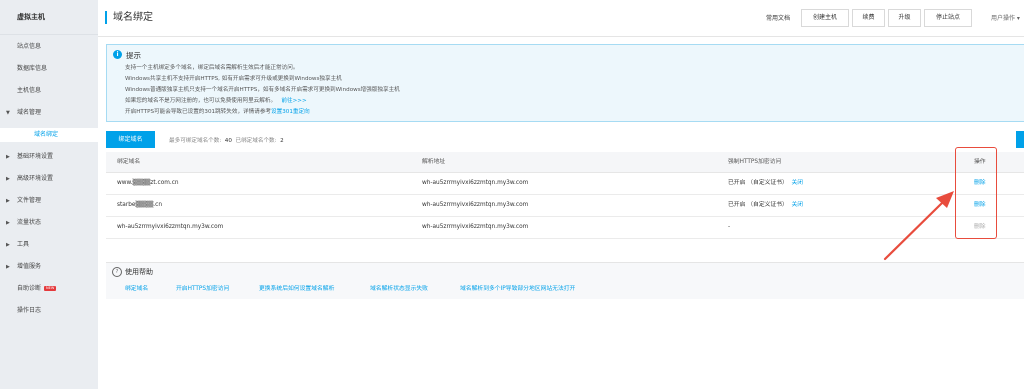 This screenshot has height=389, width=1024. Describe the element at coordinates (1020, 139) in the screenshot. I see `add-domain-button` at that location.